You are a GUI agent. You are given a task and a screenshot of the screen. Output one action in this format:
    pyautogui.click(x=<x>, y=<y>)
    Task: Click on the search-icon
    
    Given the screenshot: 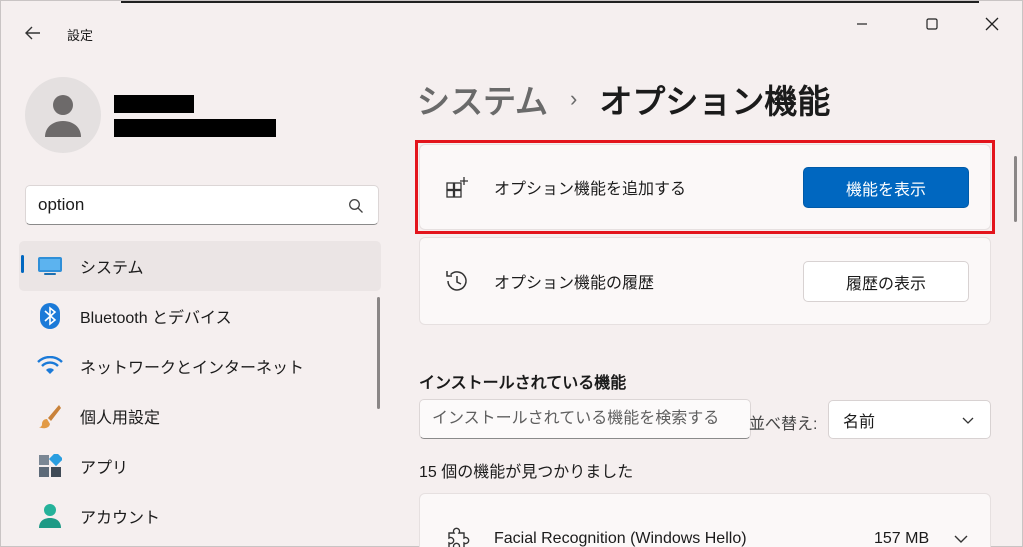 What is the action you would take?
    pyautogui.click(x=356, y=206)
    